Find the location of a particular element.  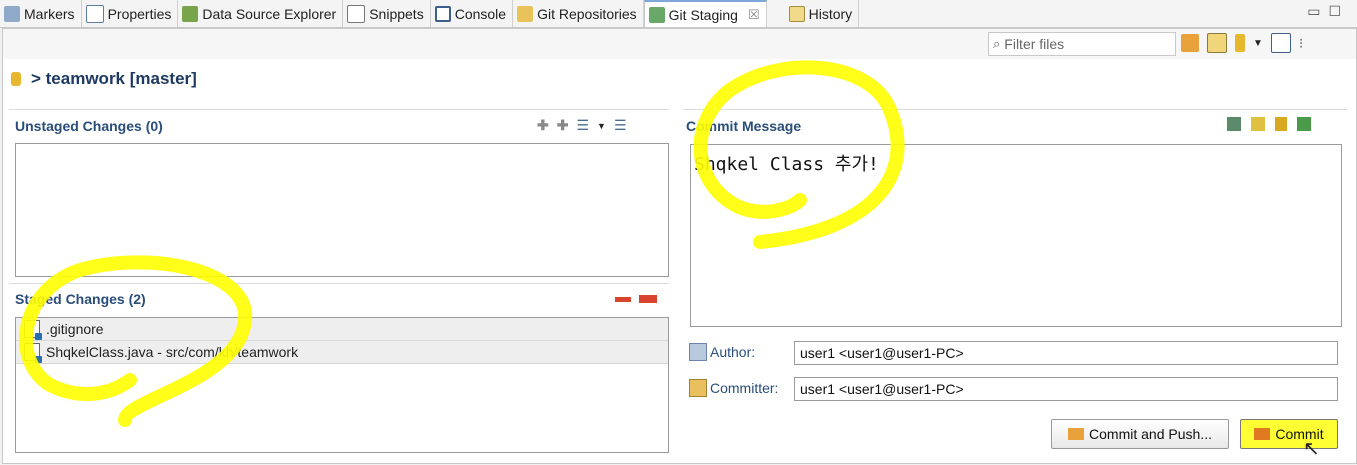

committer-label: Committer: is located at coordinates (733, 388).